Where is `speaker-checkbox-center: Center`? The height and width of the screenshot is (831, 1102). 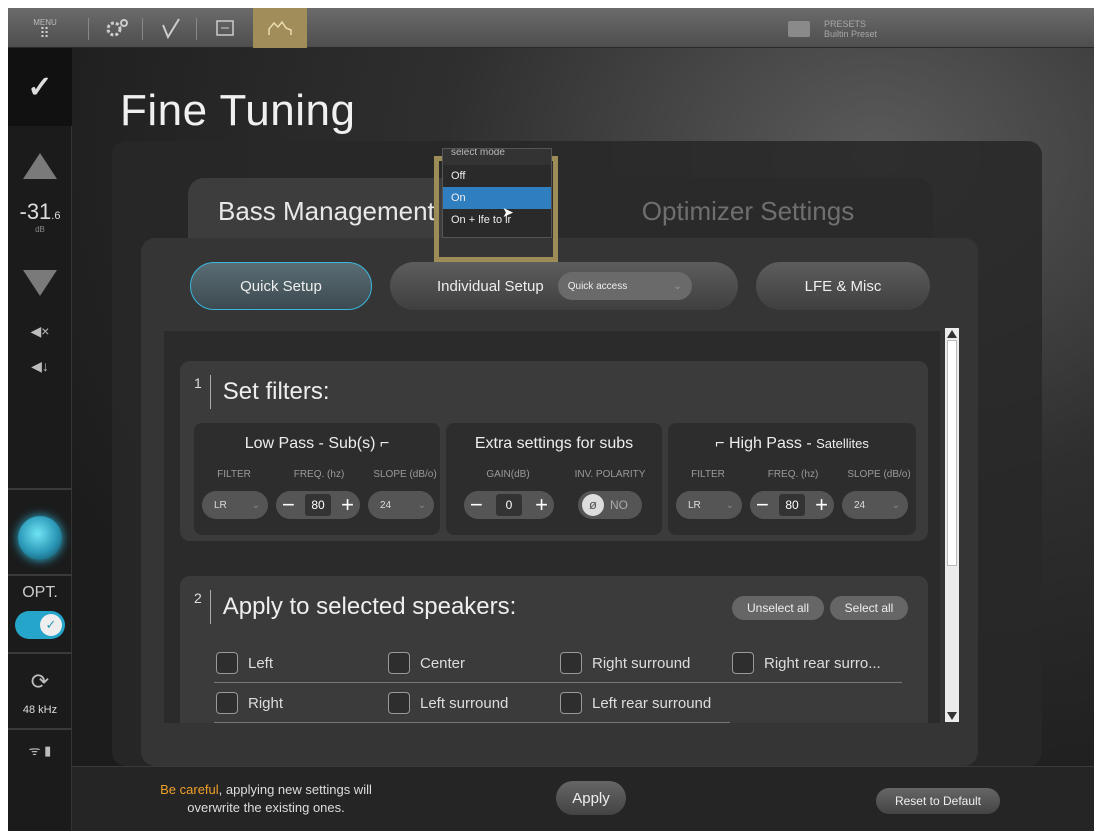 speaker-checkbox-center: Center is located at coordinates (426, 663).